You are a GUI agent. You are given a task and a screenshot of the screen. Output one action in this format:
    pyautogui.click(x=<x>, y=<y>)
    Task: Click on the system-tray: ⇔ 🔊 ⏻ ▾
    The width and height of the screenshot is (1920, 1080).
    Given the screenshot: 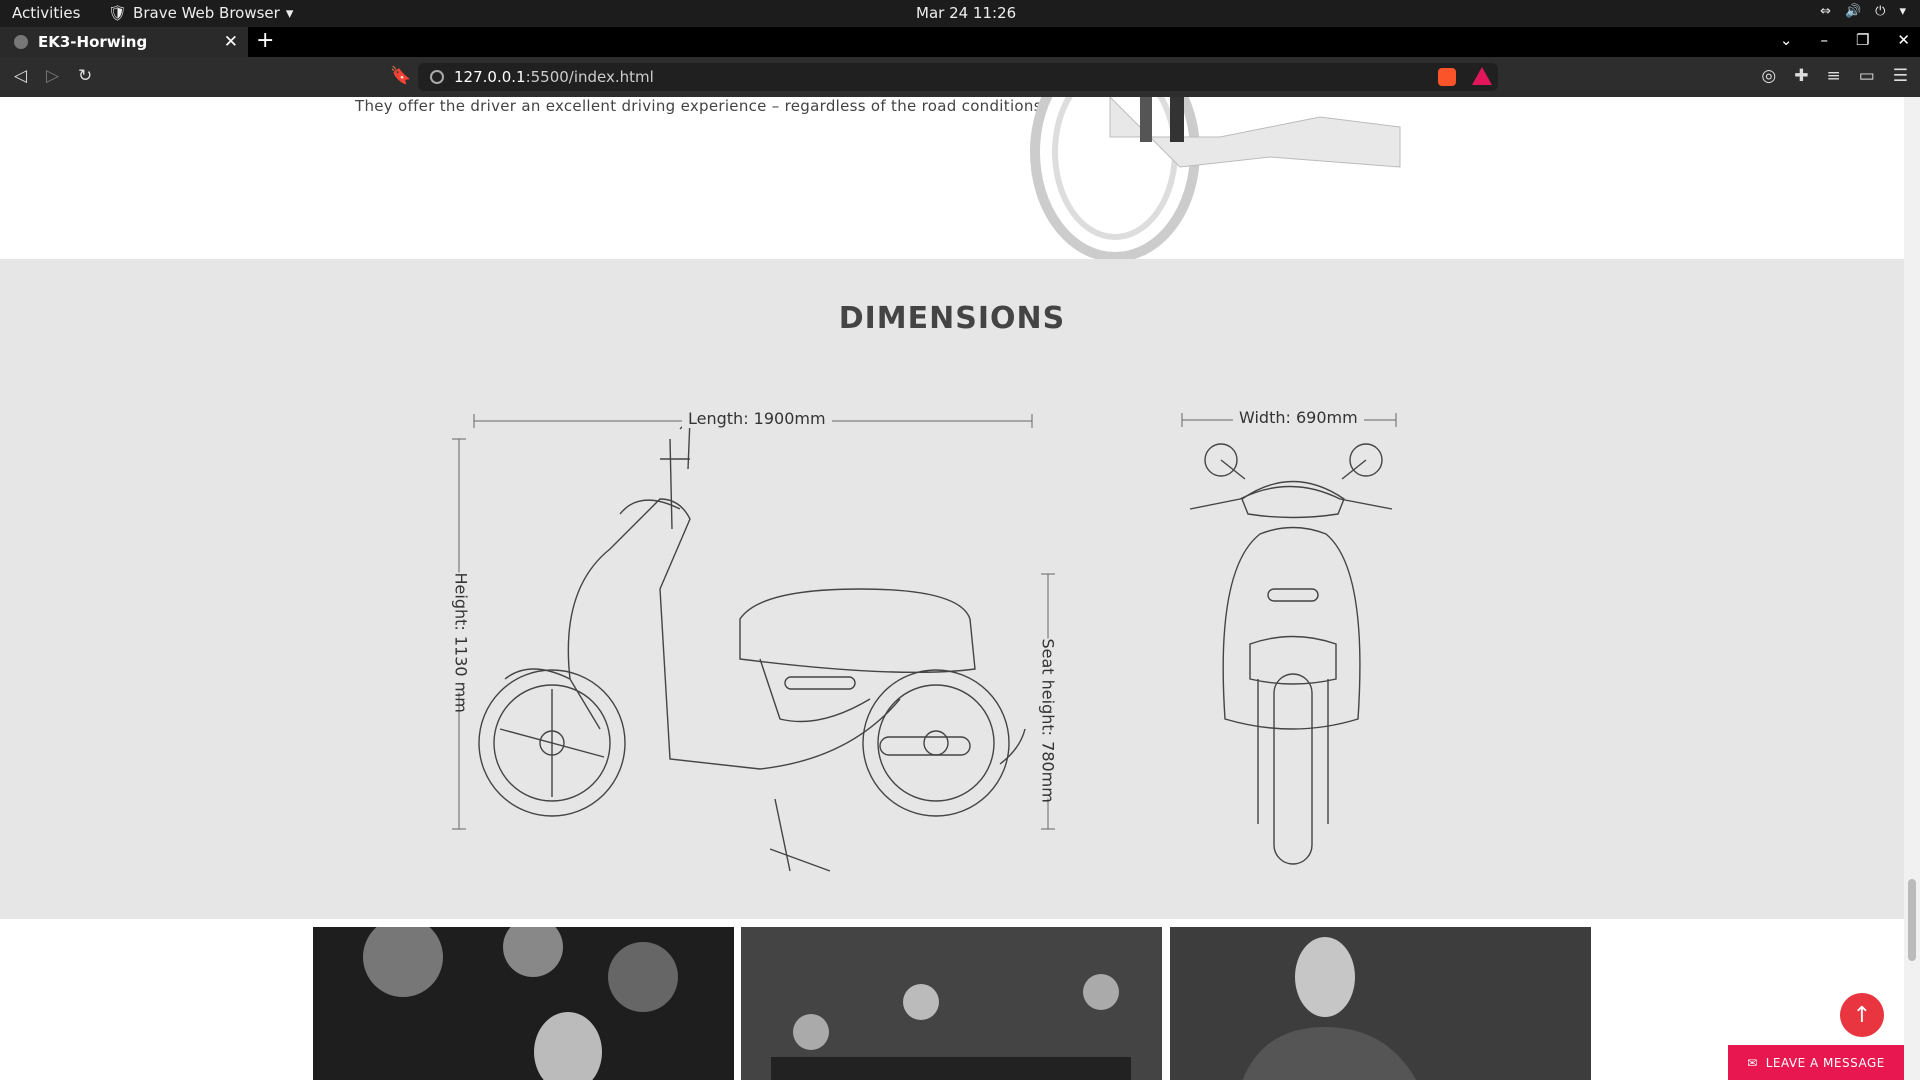 What is the action you would take?
    pyautogui.click(x=1863, y=11)
    